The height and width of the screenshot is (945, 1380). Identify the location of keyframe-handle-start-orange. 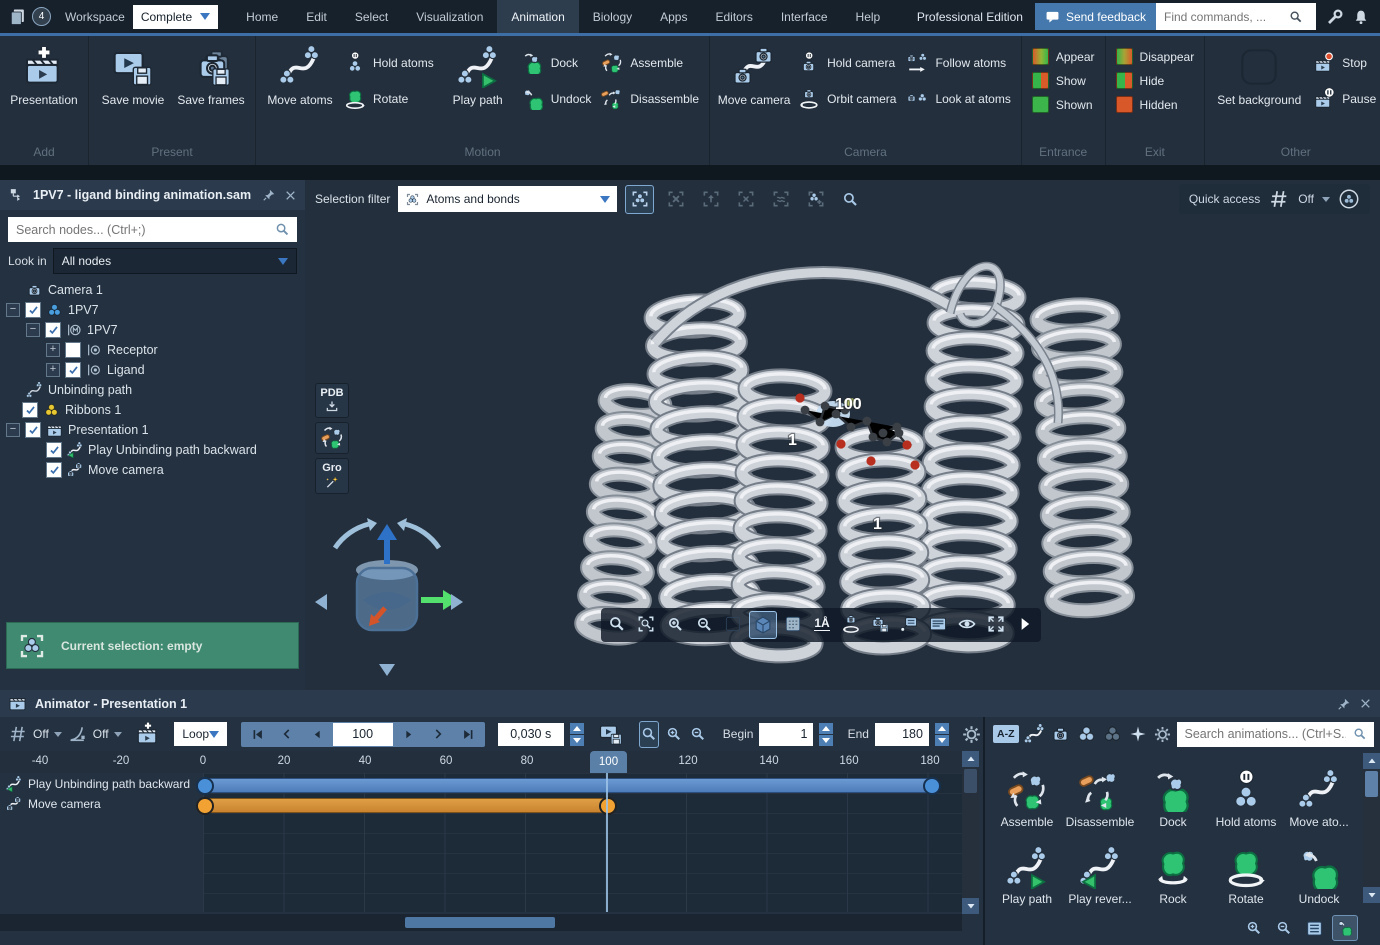
(205, 806).